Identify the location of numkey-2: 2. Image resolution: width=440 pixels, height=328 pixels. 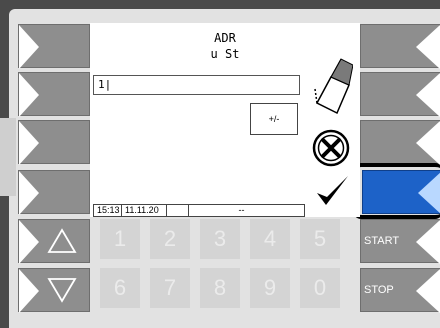
(170, 239).